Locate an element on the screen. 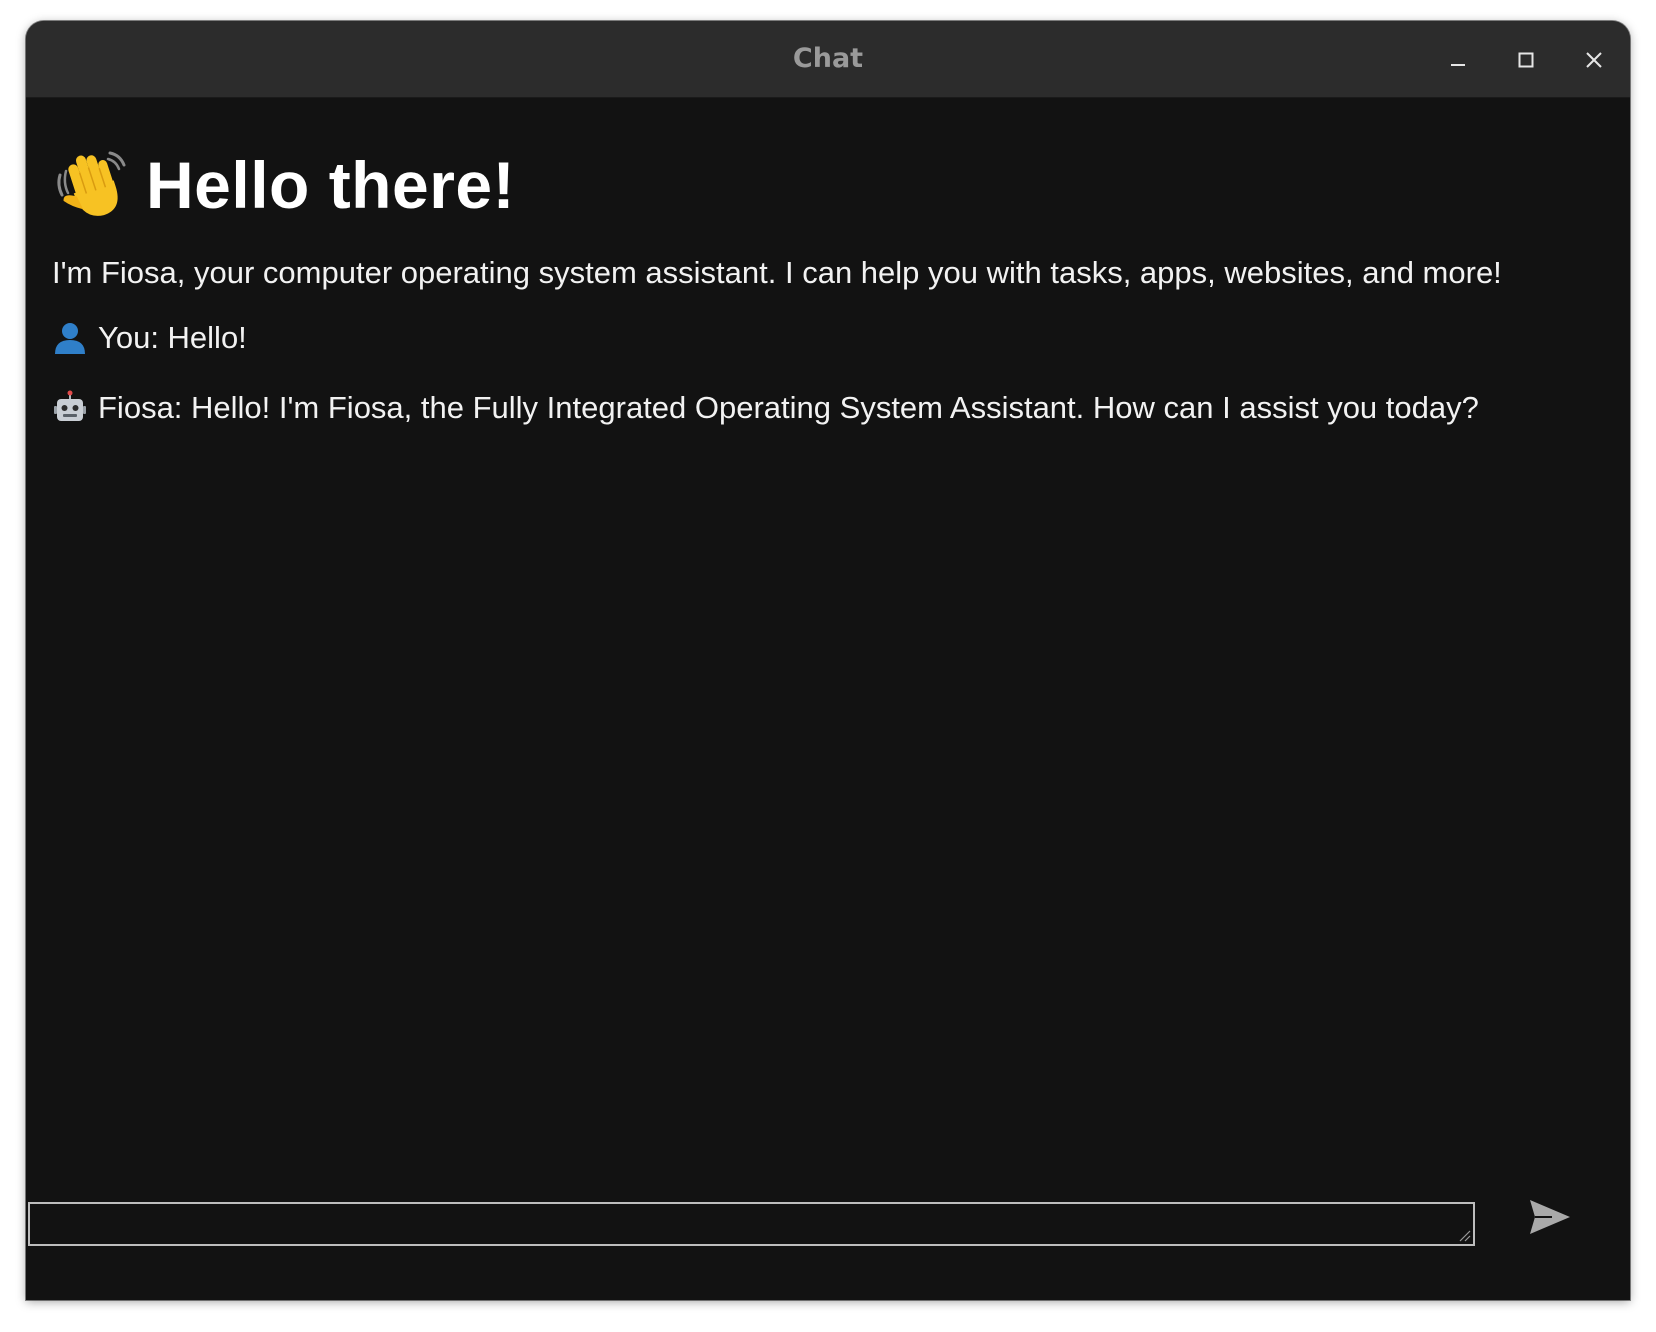 The height and width of the screenshot is (1332, 1656). close-button is located at coordinates (1594, 60).